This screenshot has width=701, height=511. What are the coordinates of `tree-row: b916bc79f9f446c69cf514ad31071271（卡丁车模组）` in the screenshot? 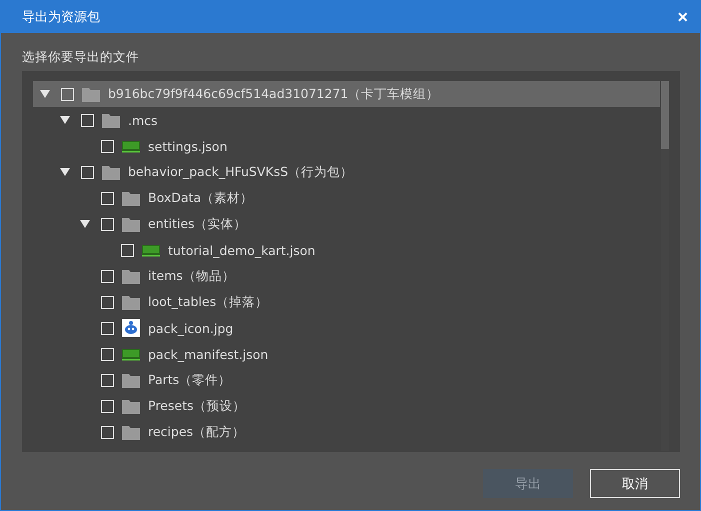 It's located at (346, 94).